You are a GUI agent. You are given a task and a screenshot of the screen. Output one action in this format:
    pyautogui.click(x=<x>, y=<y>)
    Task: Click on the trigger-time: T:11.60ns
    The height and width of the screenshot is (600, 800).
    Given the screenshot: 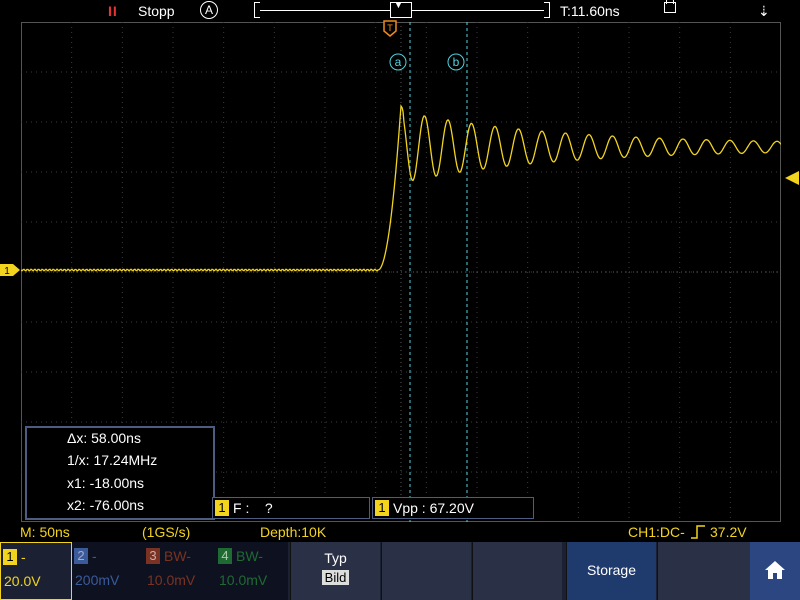 What is the action you would take?
    pyautogui.click(x=590, y=11)
    